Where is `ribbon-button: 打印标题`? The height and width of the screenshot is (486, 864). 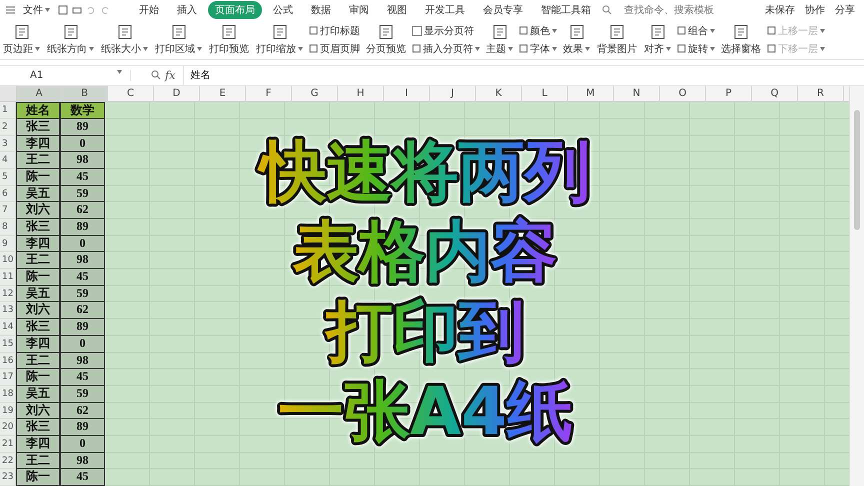
ribbon-button: 打印标题 is located at coordinates (334, 31).